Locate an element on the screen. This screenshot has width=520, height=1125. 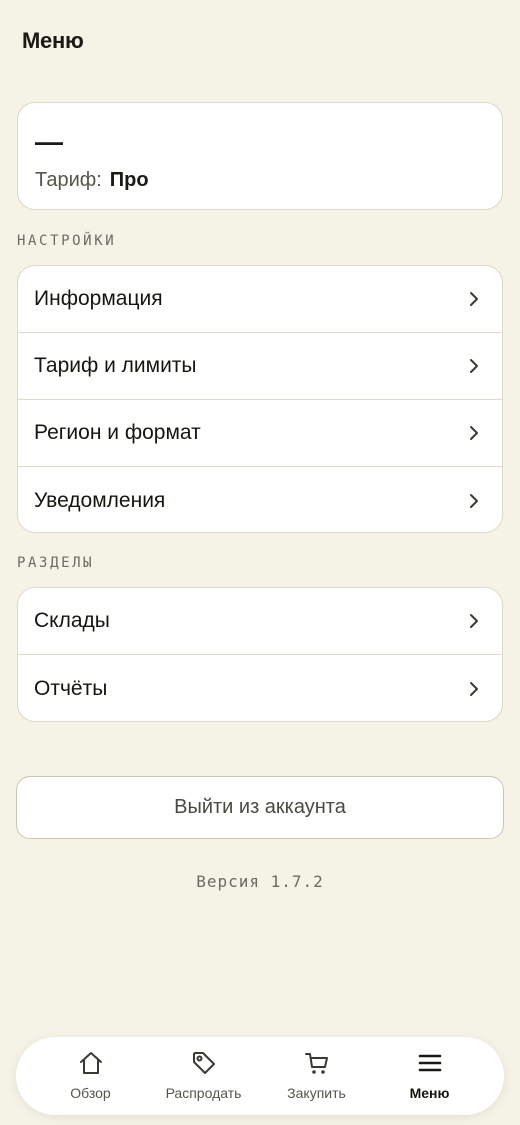
tab-purchase: Закупить is located at coordinates (317, 1076).